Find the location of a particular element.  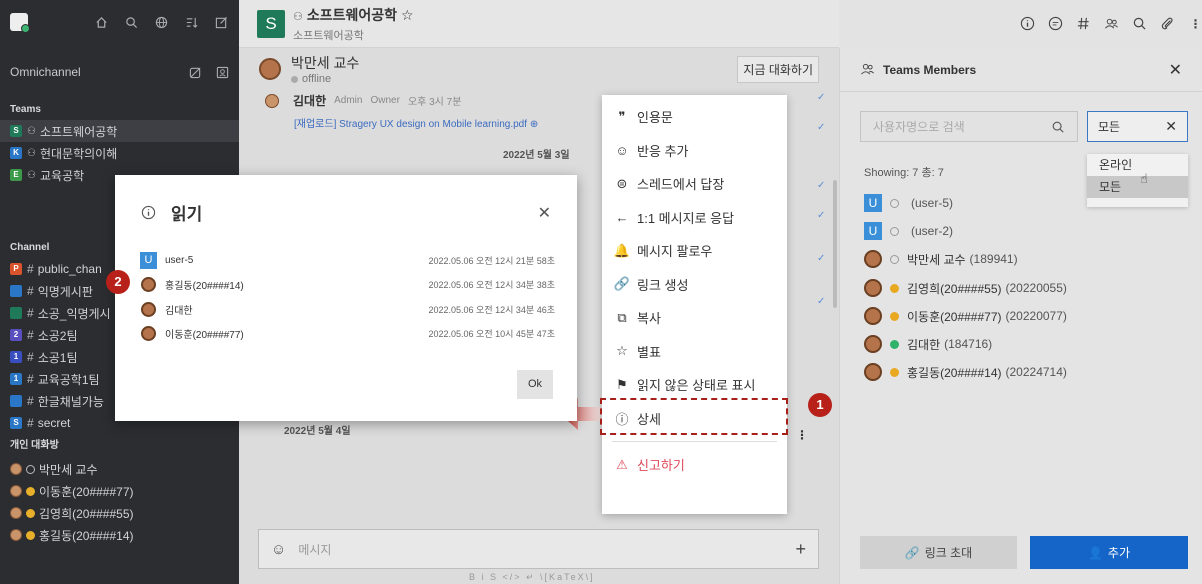

reader-name: user-5 is located at coordinates (179, 260).